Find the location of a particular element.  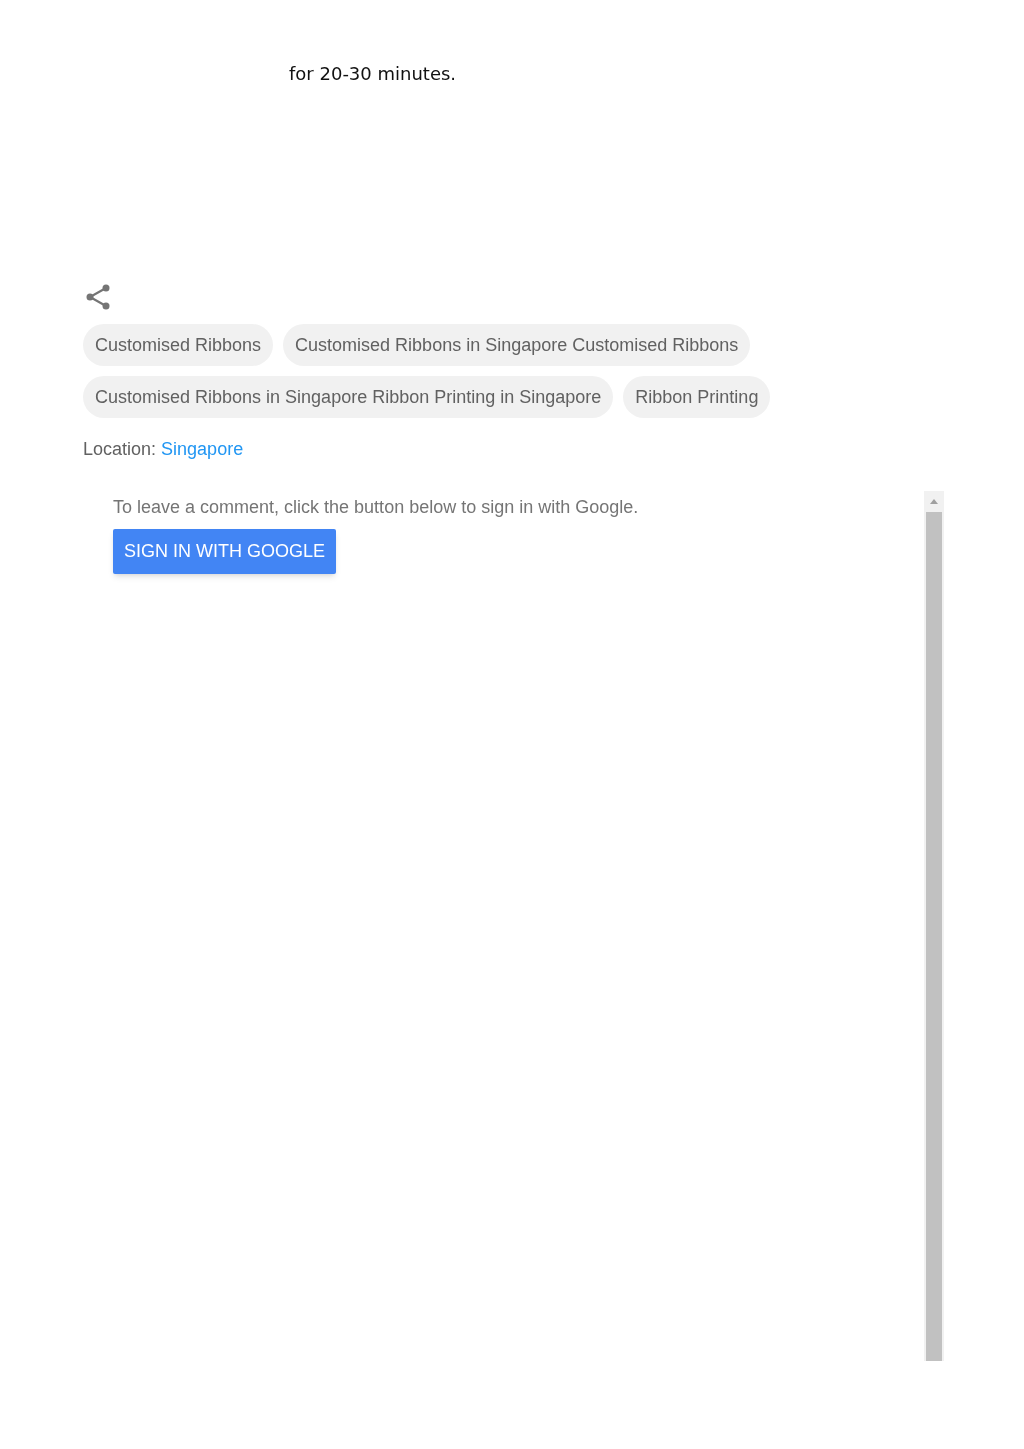

label-chip: Ribbon Printing is located at coordinates (697, 397).